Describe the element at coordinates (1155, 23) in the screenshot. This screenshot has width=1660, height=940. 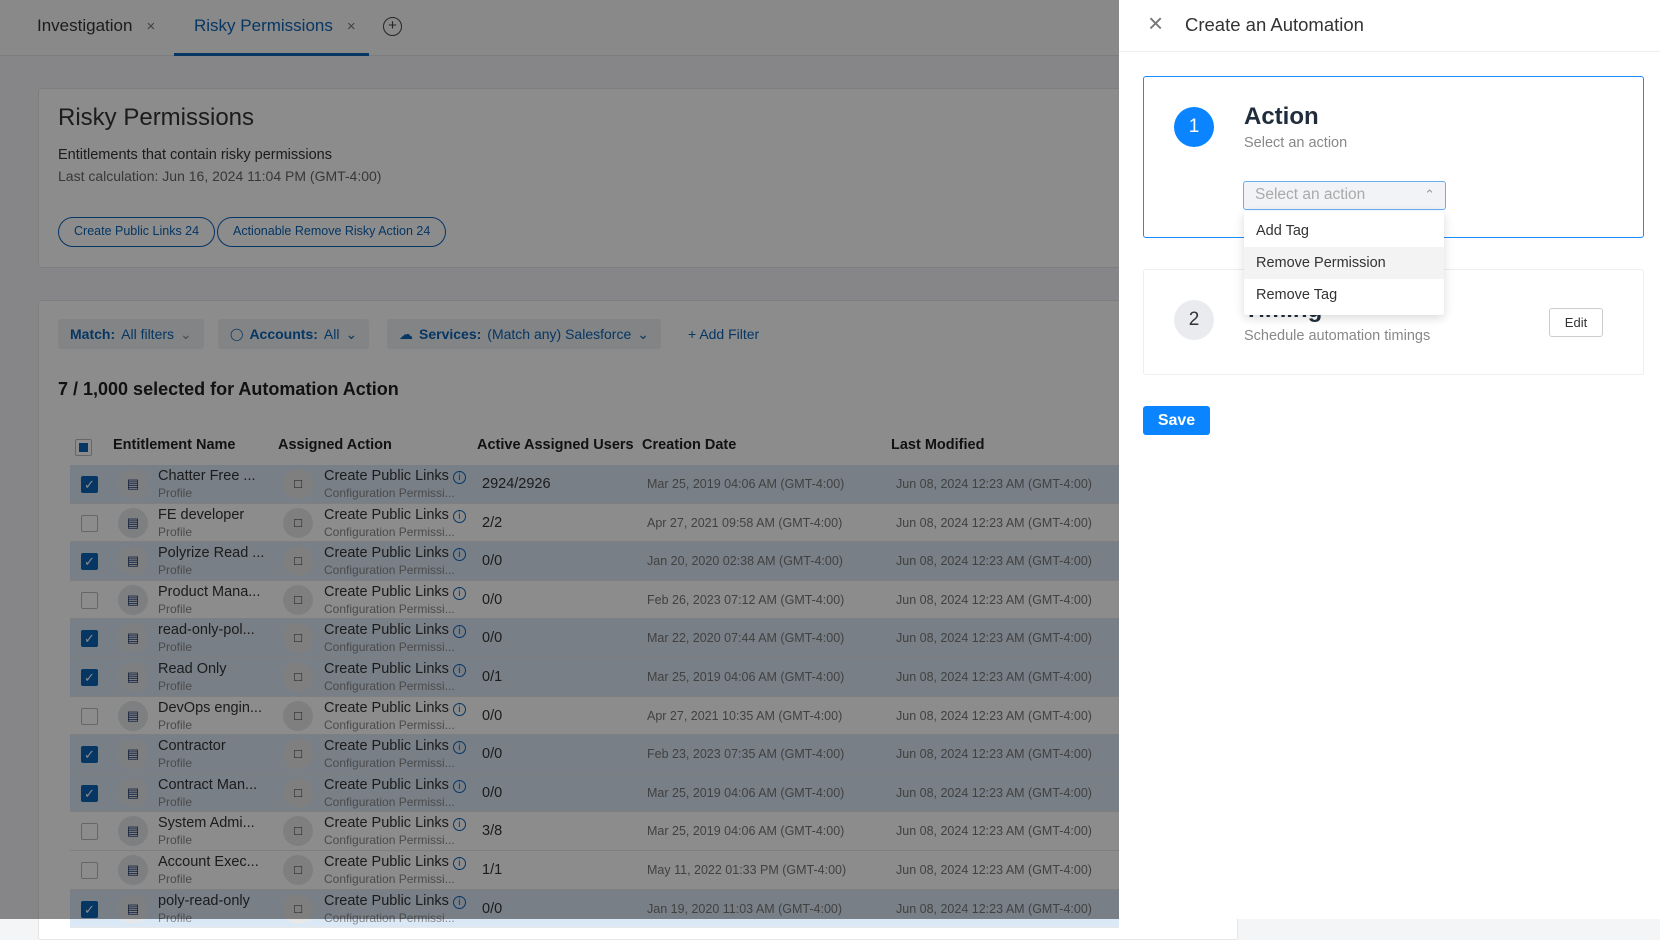
I see `close-icon: ×` at that location.